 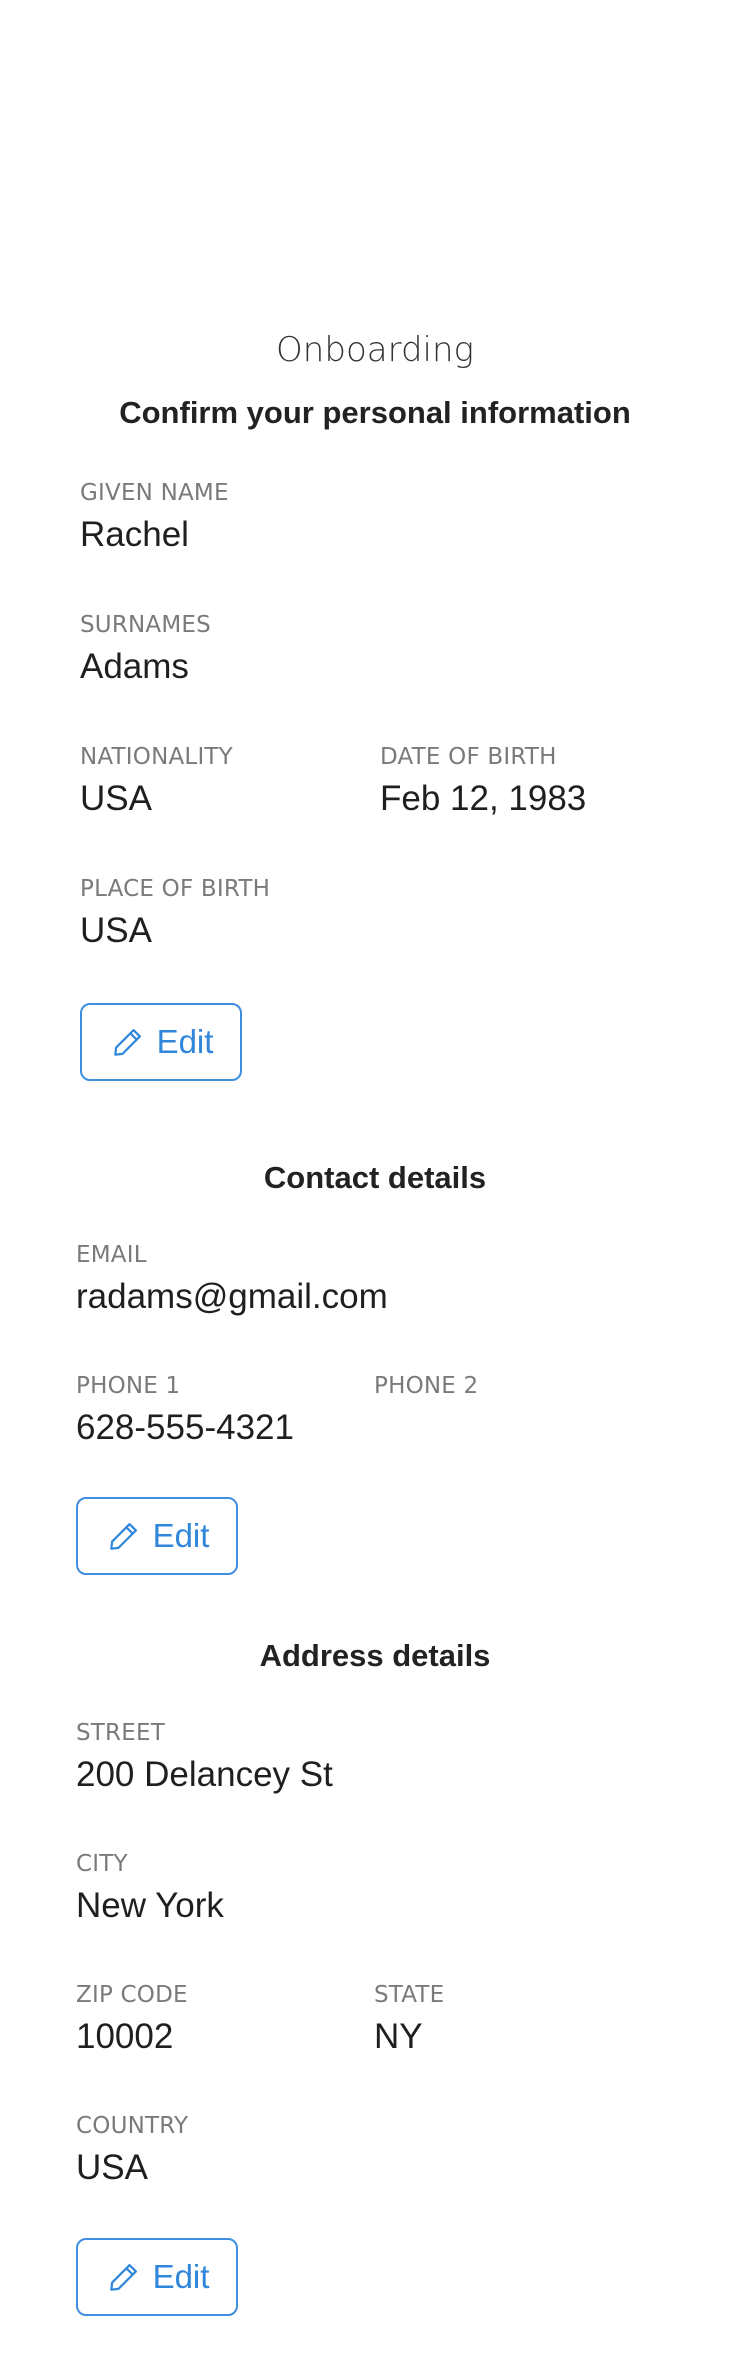 I want to click on zip-code-label: ZIP CODE, so click(x=132, y=1995).